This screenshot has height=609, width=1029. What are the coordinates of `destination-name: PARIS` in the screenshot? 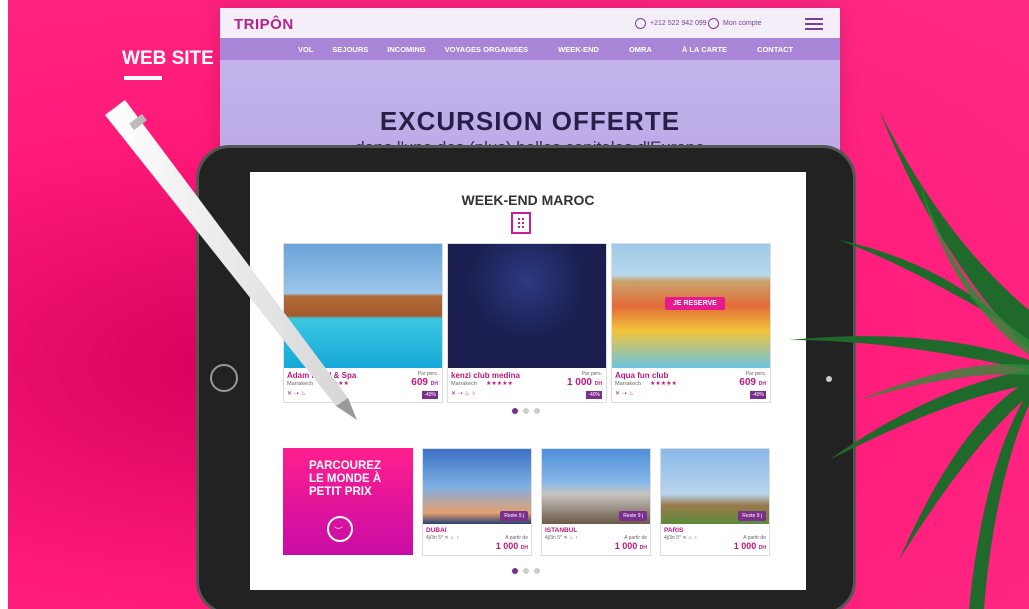 It's located at (674, 530).